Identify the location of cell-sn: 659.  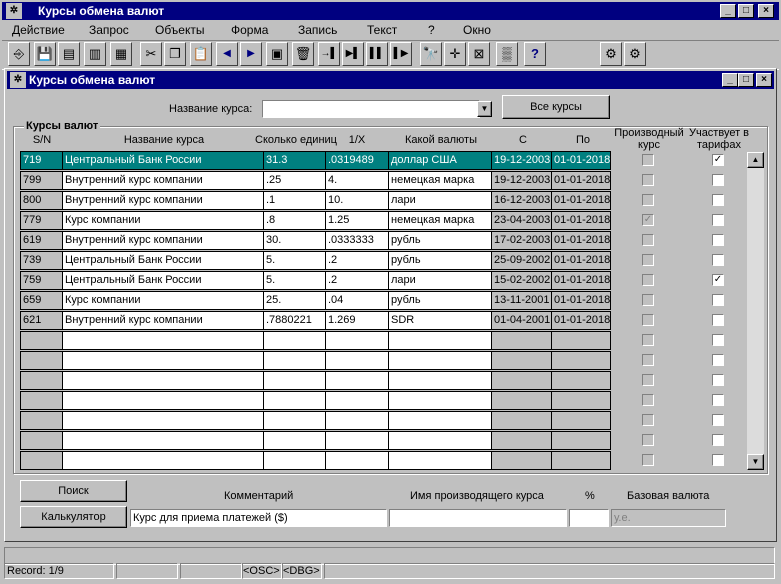
(41, 300).